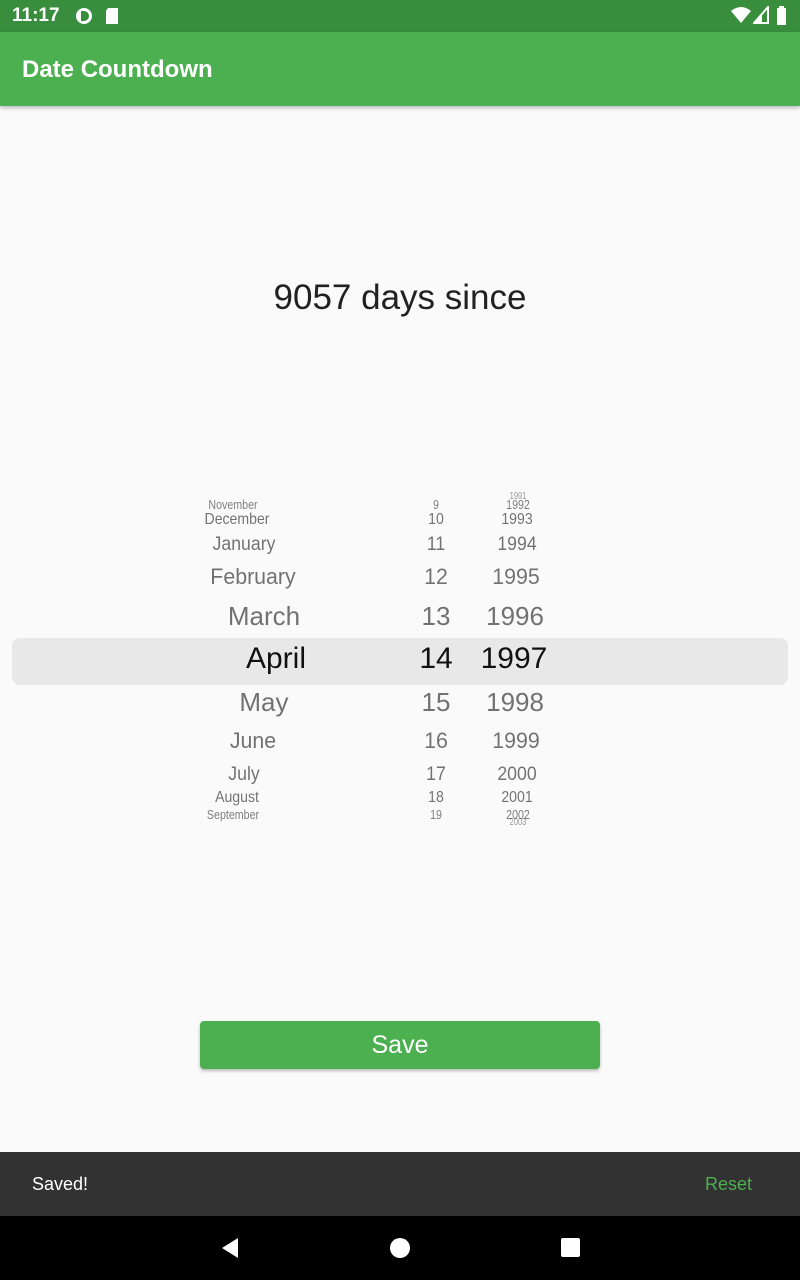 This screenshot has height=1280, width=800. Describe the element at coordinates (400, 1045) in the screenshot. I see `save-button: Save` at that location.